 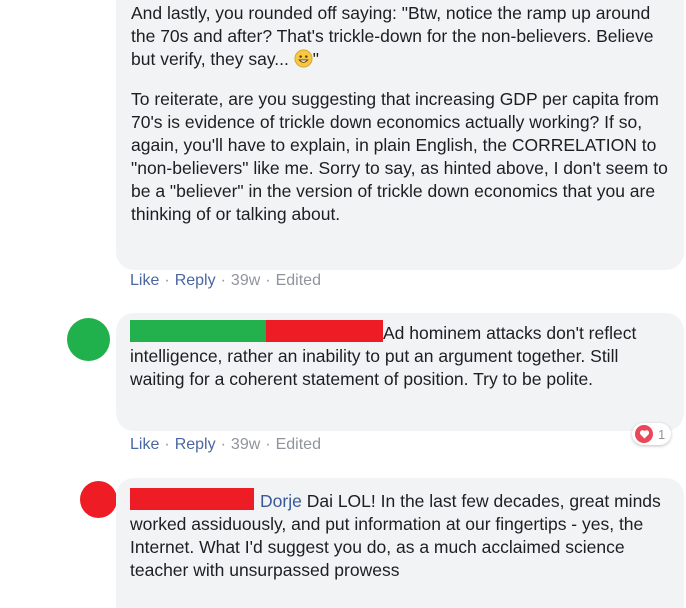 I want to click on redacted-name-green, so click(x=198, y=331).